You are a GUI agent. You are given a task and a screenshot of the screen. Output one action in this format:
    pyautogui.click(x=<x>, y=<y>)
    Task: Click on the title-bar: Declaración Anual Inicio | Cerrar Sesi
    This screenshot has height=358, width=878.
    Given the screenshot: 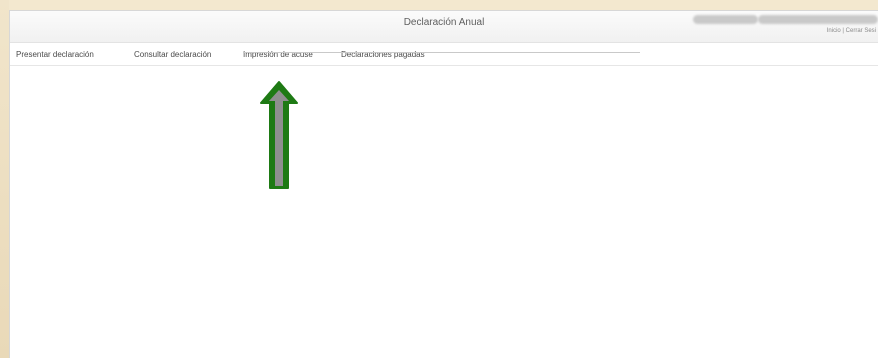 What is the action you would take?
    pyautogui.click(x=444, y=27)
    